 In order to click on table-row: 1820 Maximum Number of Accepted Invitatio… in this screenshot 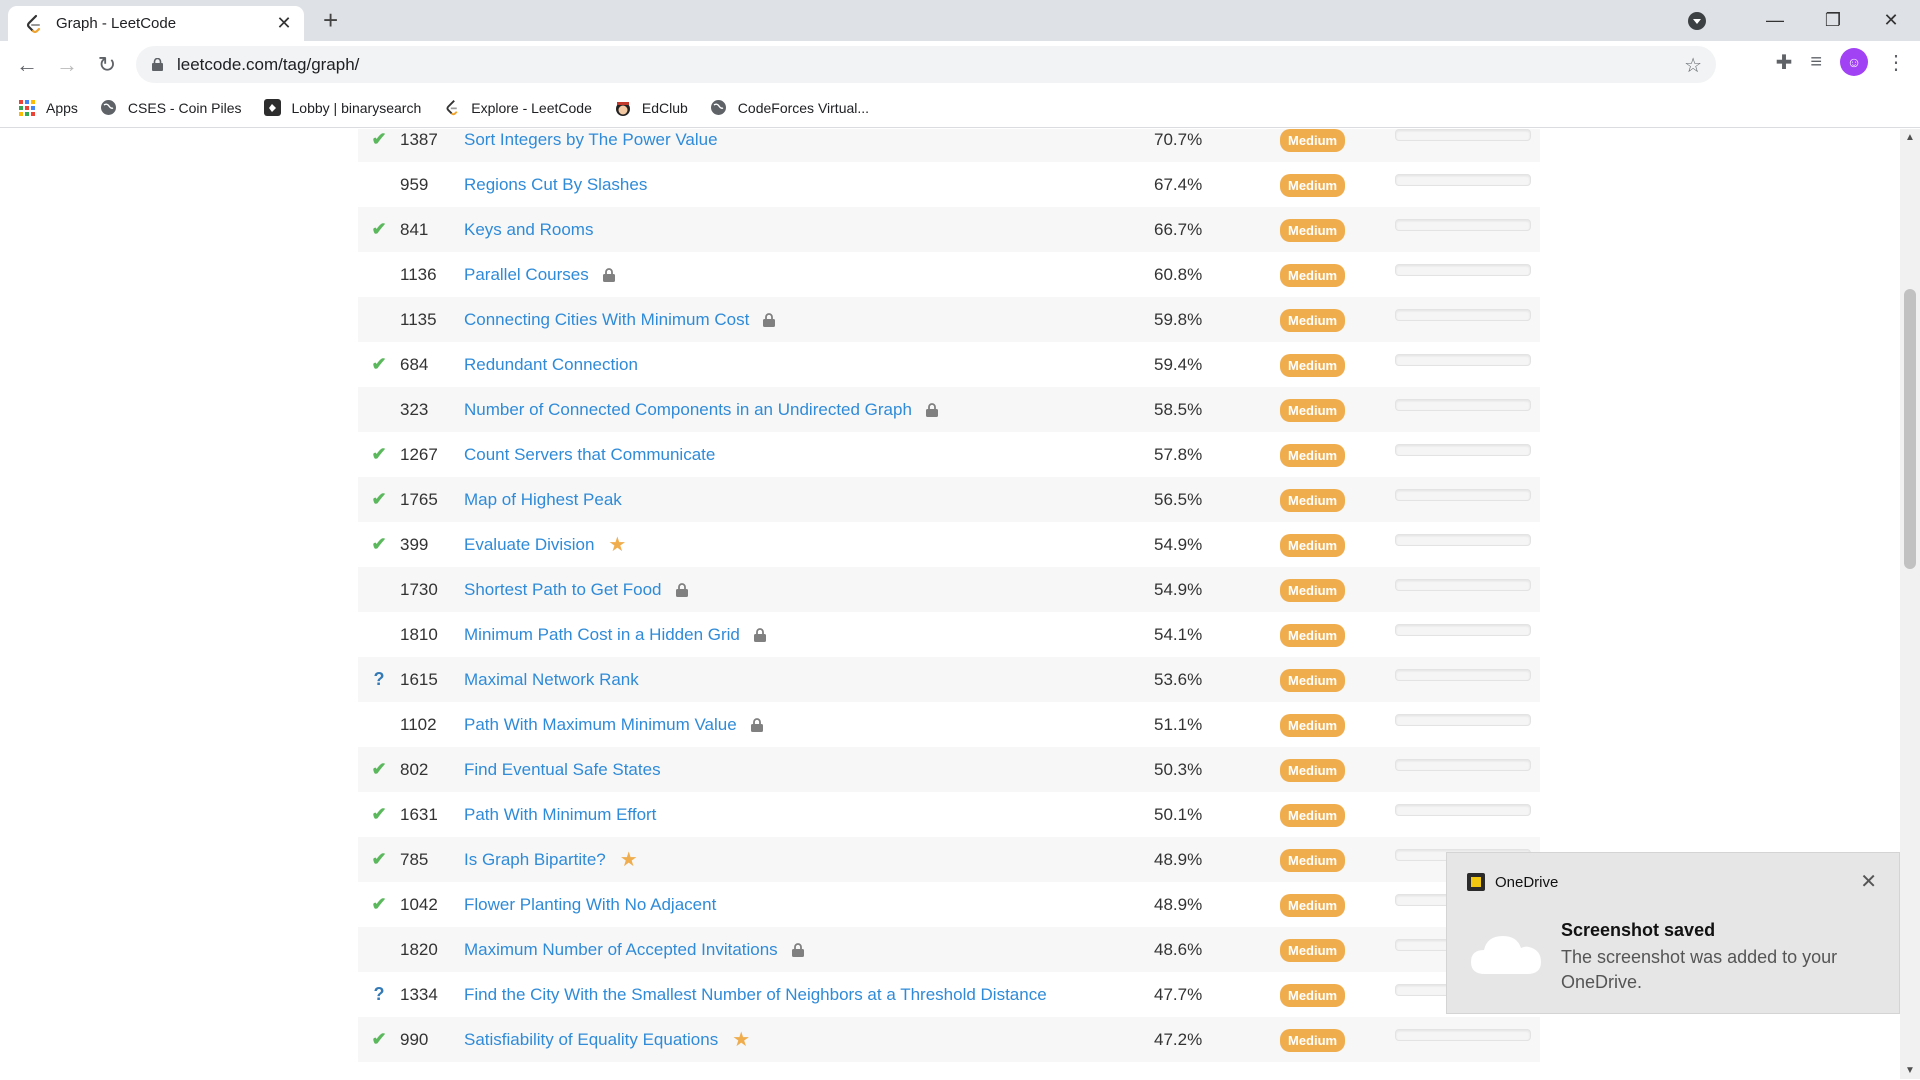, I will do `click(949, 949)`.